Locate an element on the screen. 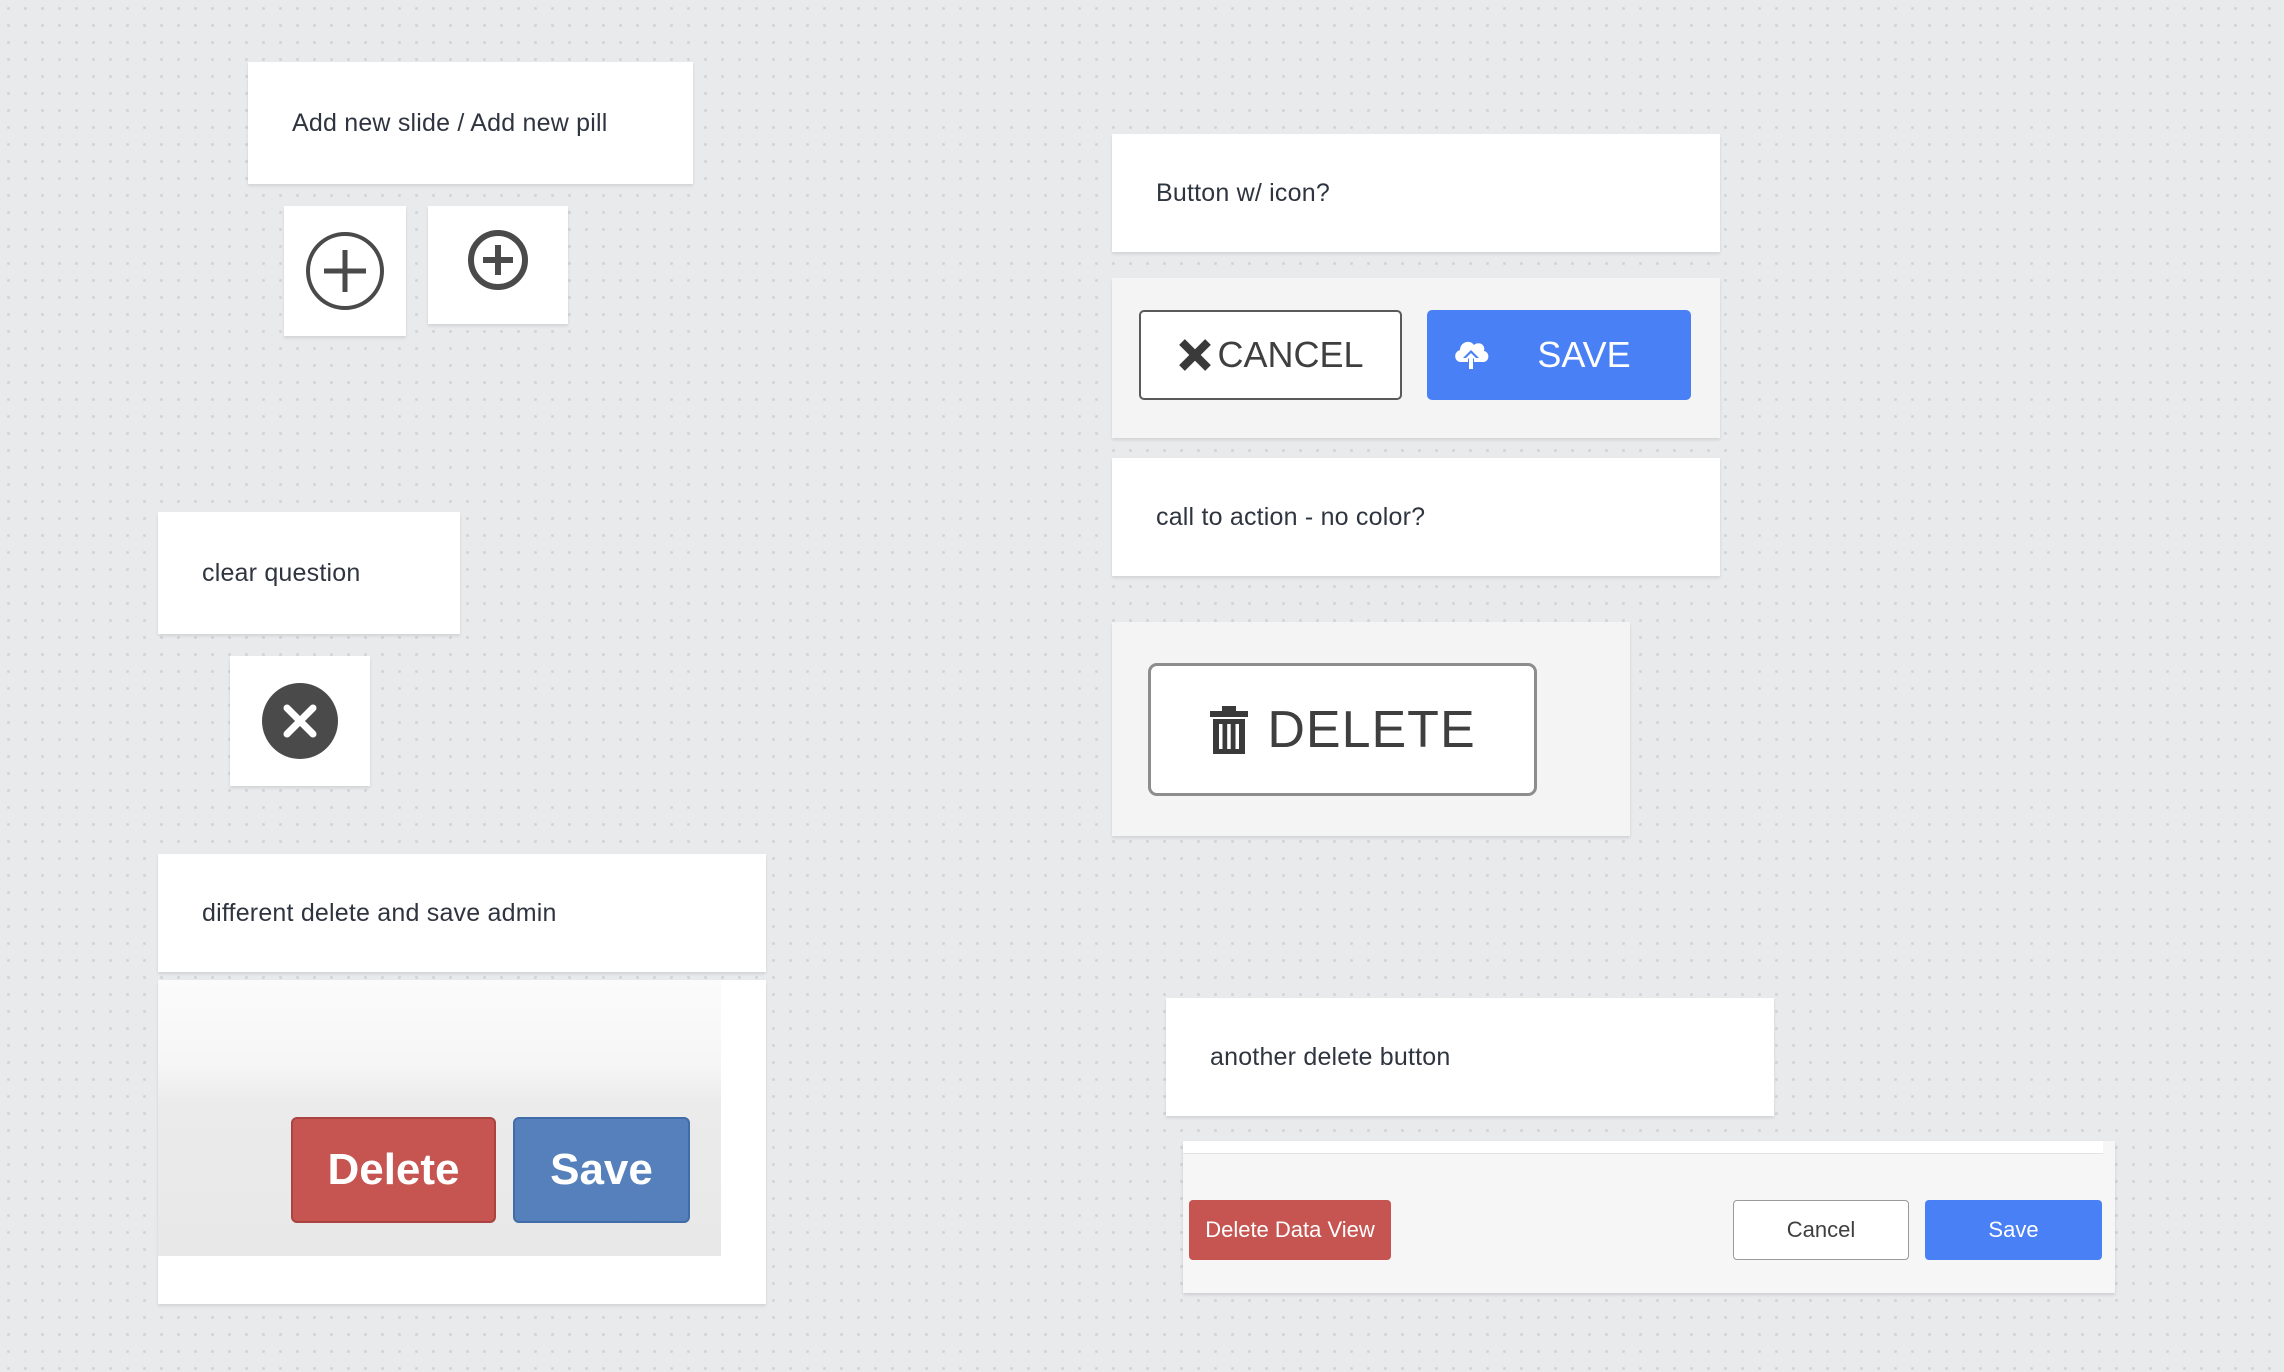  note-different-delete-save-text: different delete and save admin is located at coordinates (379, 912).